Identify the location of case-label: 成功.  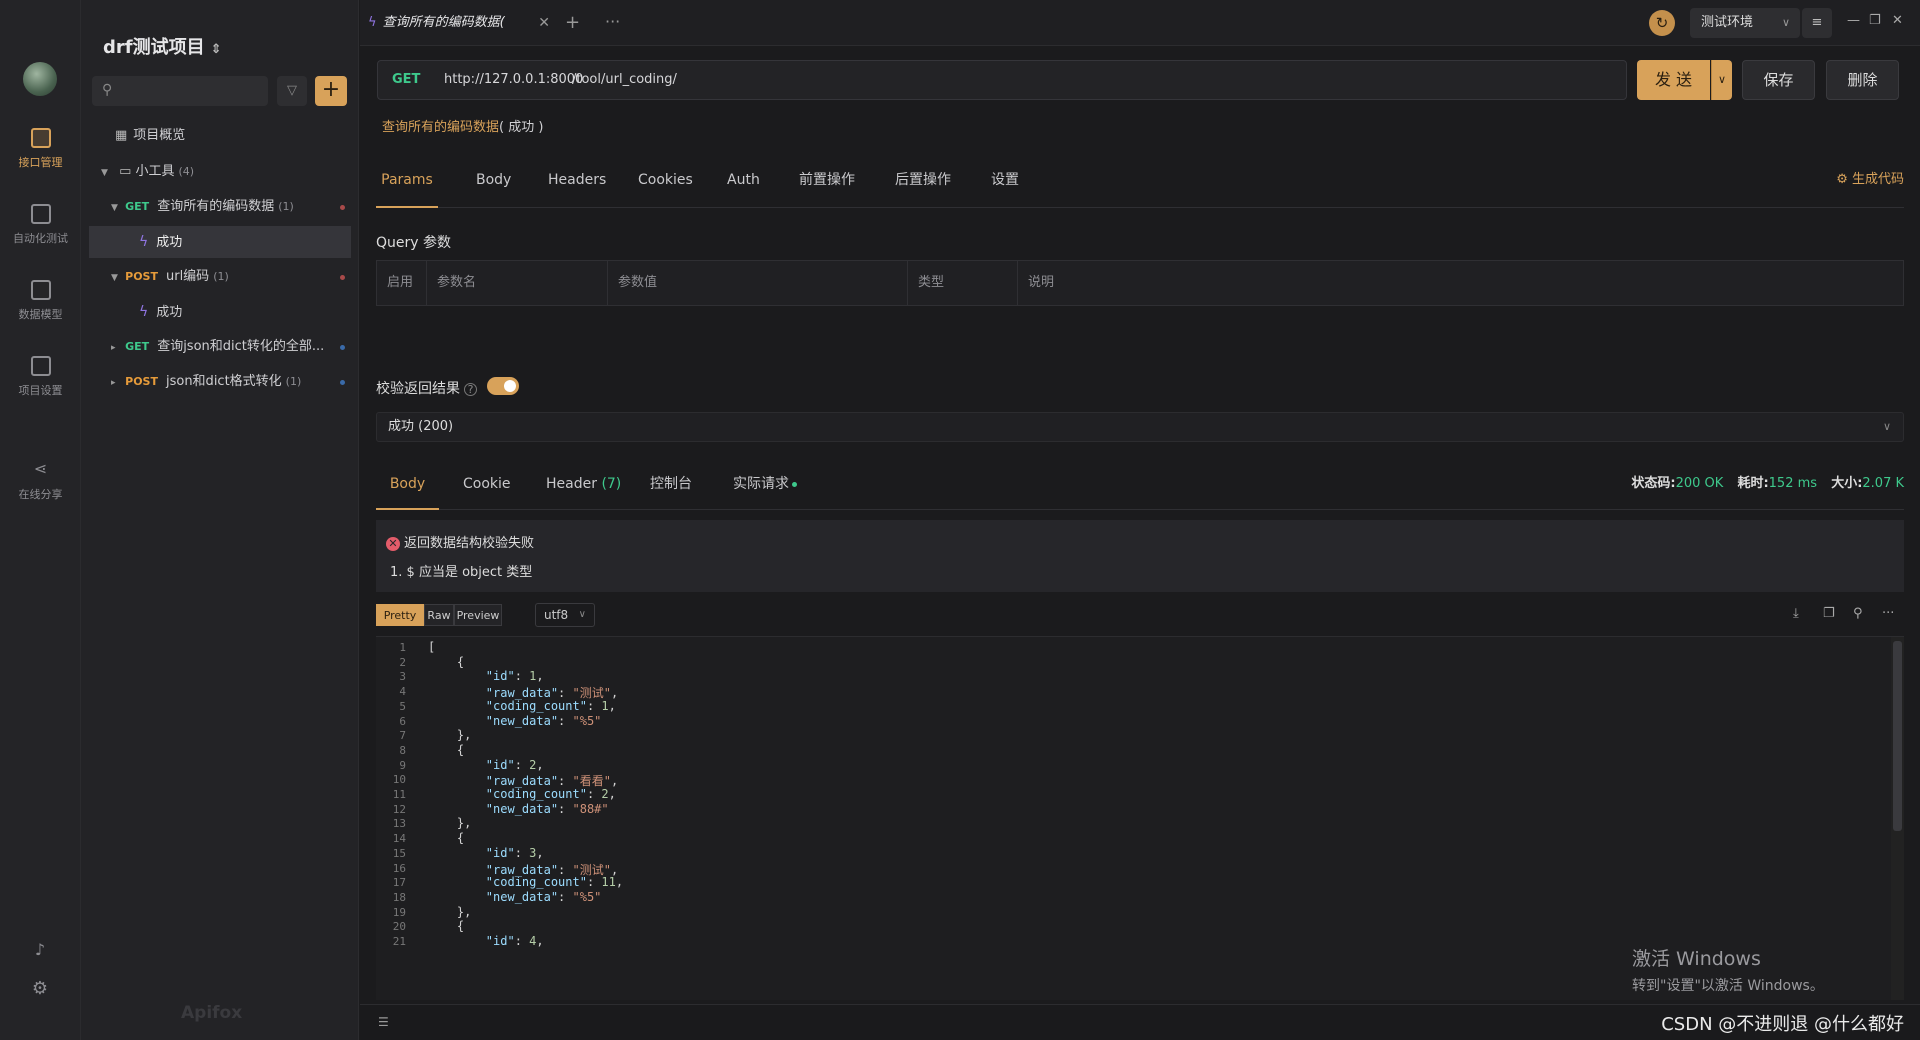
(169, 312).